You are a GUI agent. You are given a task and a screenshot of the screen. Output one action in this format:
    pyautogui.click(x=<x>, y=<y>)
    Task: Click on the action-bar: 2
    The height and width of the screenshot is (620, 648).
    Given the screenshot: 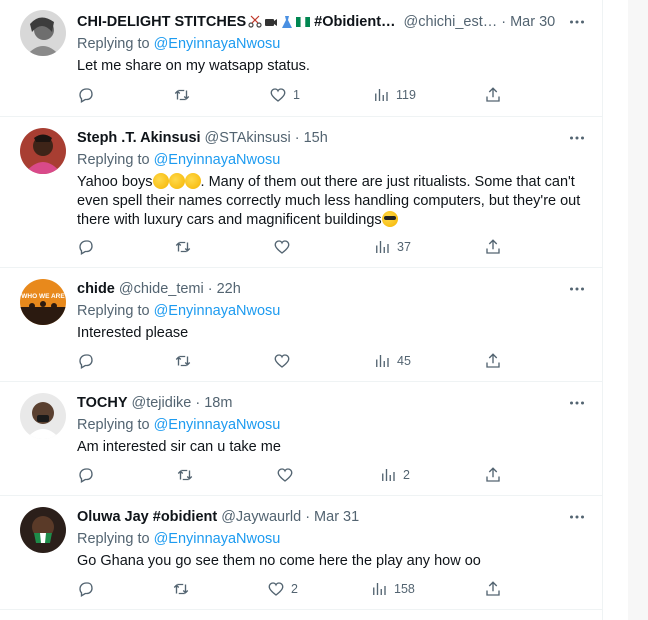 What is the action you would take?
    pyautogui.click(x=301, y=475)
    